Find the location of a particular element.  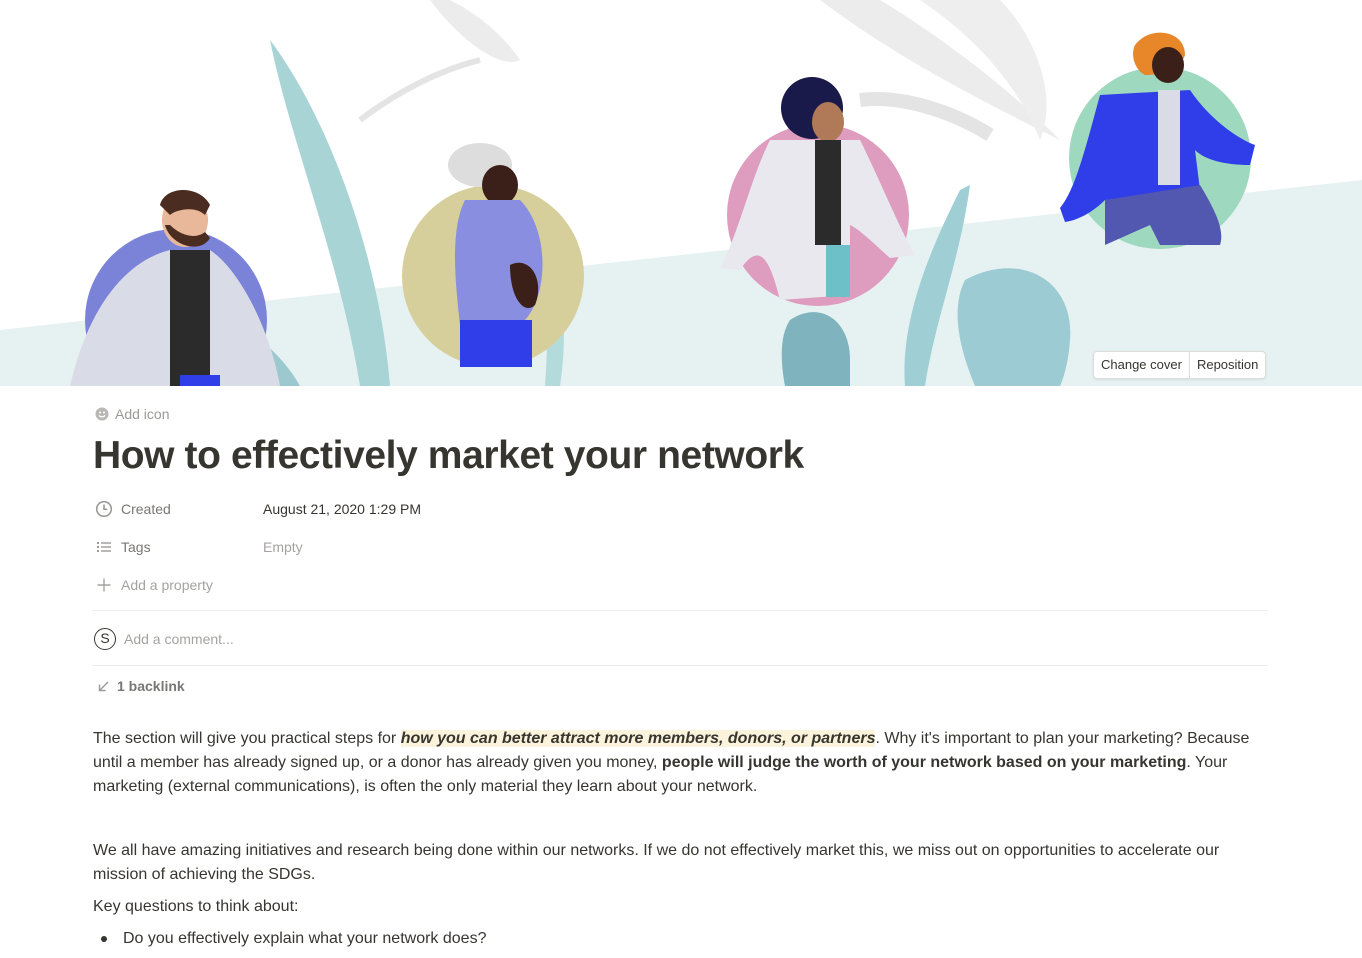

property-created: Created August 21, 2020 1:29 PM is located at coordinates (680, 509).